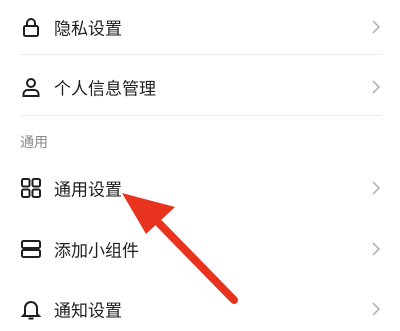  Describe the element at coordinates (31, 249) in the screenshot. I see `widget-icon` at that location.